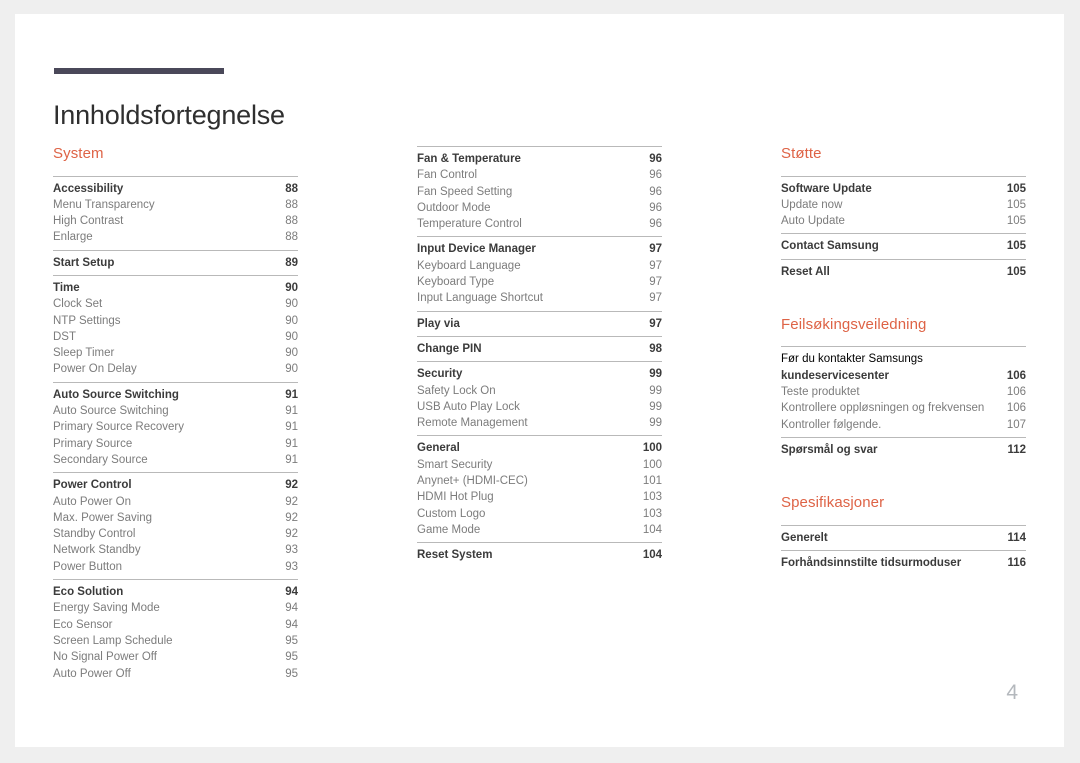  Describe the element at coordinates (454, 207) in the screenshot. I see `toc-entry-label: Outdoor Mode` at that location.